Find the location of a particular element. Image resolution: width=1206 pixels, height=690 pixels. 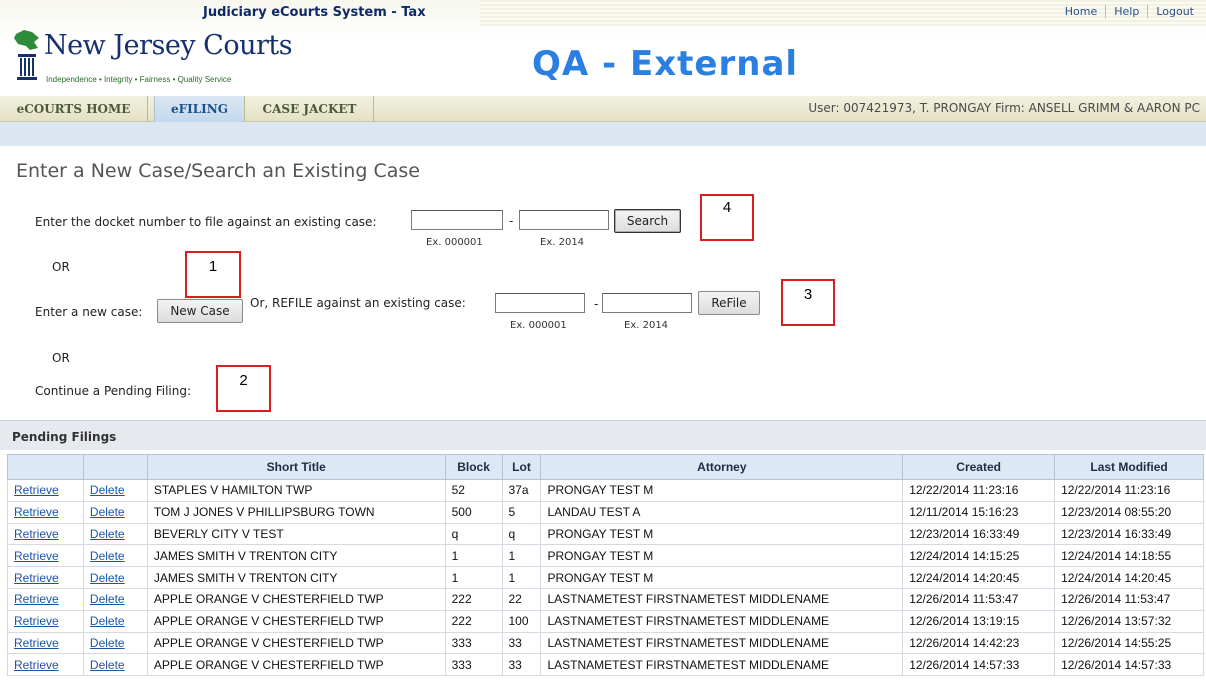

created-cell: 12/23/2014 16:33:49 is located at coordinates (979, 534).